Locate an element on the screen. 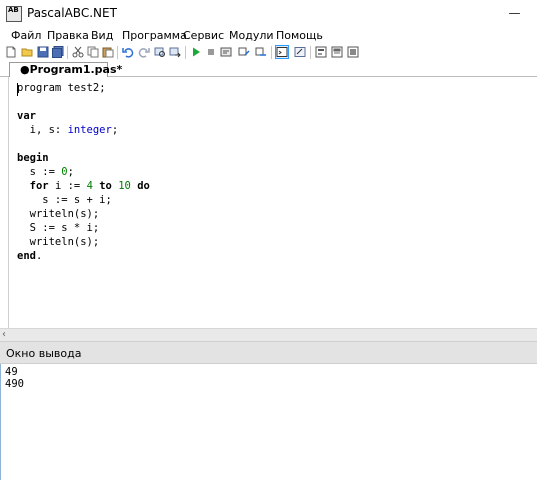 The image size is (537, 480). code-token: test2; is located at coordinates (83, 88).